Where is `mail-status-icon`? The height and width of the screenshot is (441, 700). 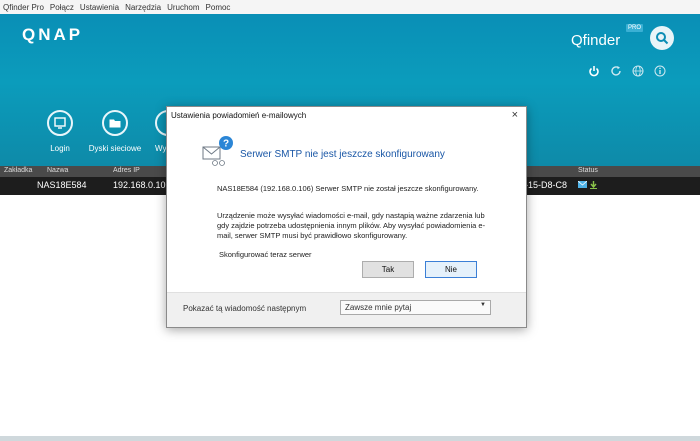
mail-status-icon is located at coordinates (582, 184).